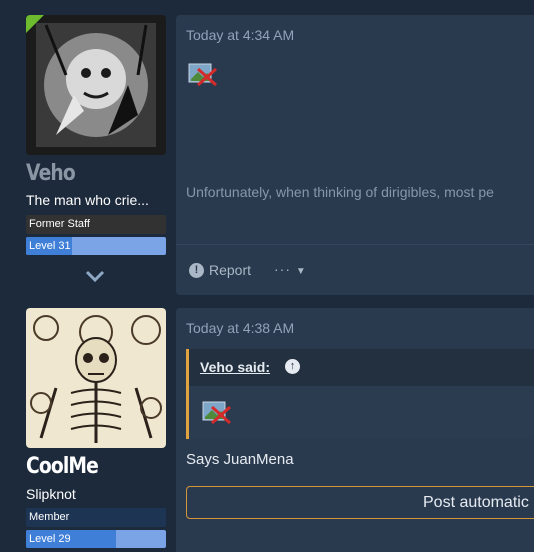 The image size is (534, 552). What do you see at coordinates (240, 35) in the screenshot?
I see `post-time: Today at 4:34 AM` at bounding box center [240, 35].